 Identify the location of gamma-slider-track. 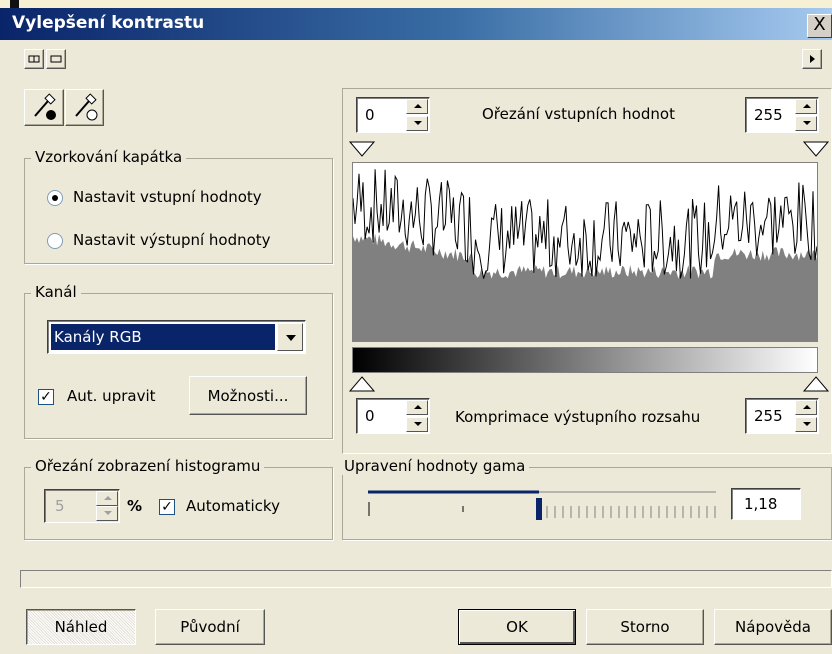
(542, 505).